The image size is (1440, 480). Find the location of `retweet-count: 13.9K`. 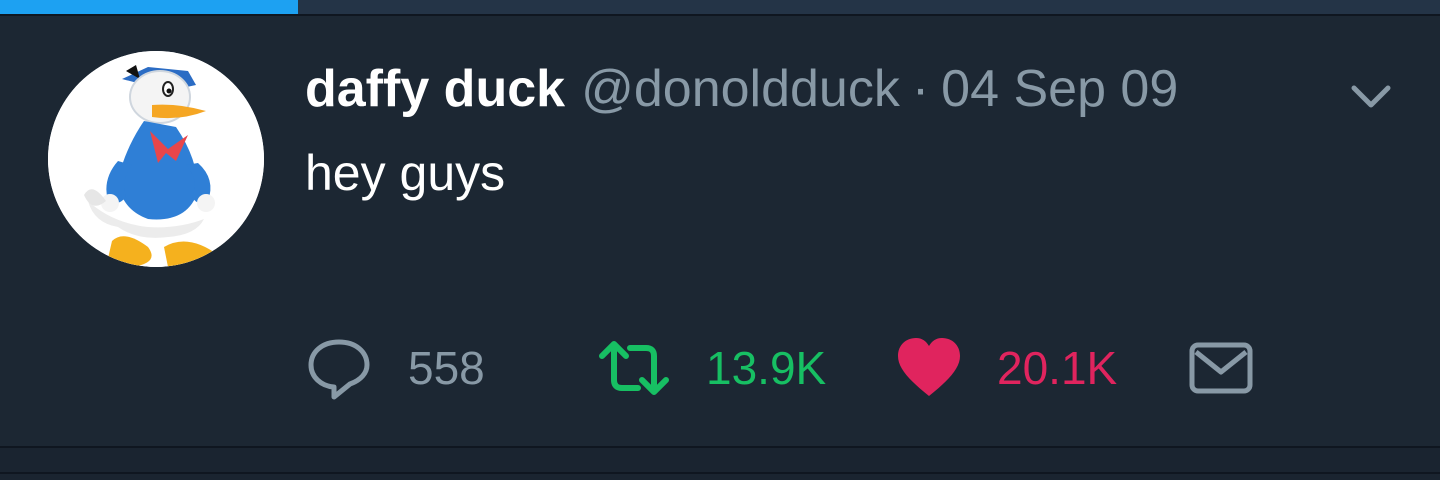

retweet-count: 13.9K is located at coordinates (766, 368).